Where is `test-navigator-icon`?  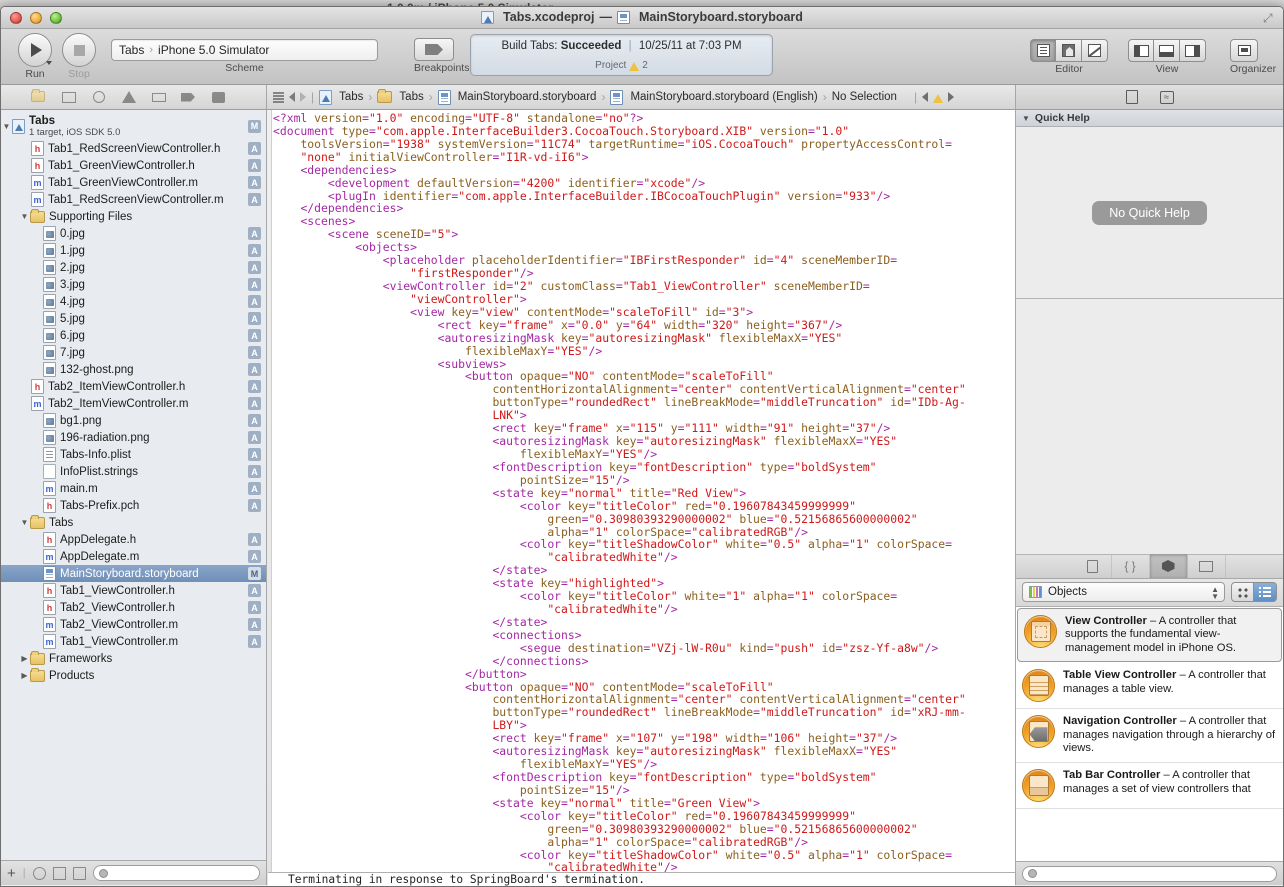 test-navigator-icon is located at coordinates (158, 97).